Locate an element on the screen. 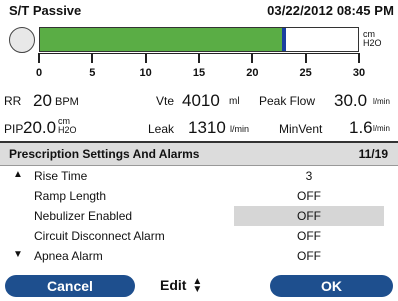  pressure-bar-fill is located at coordinates (162, 39).